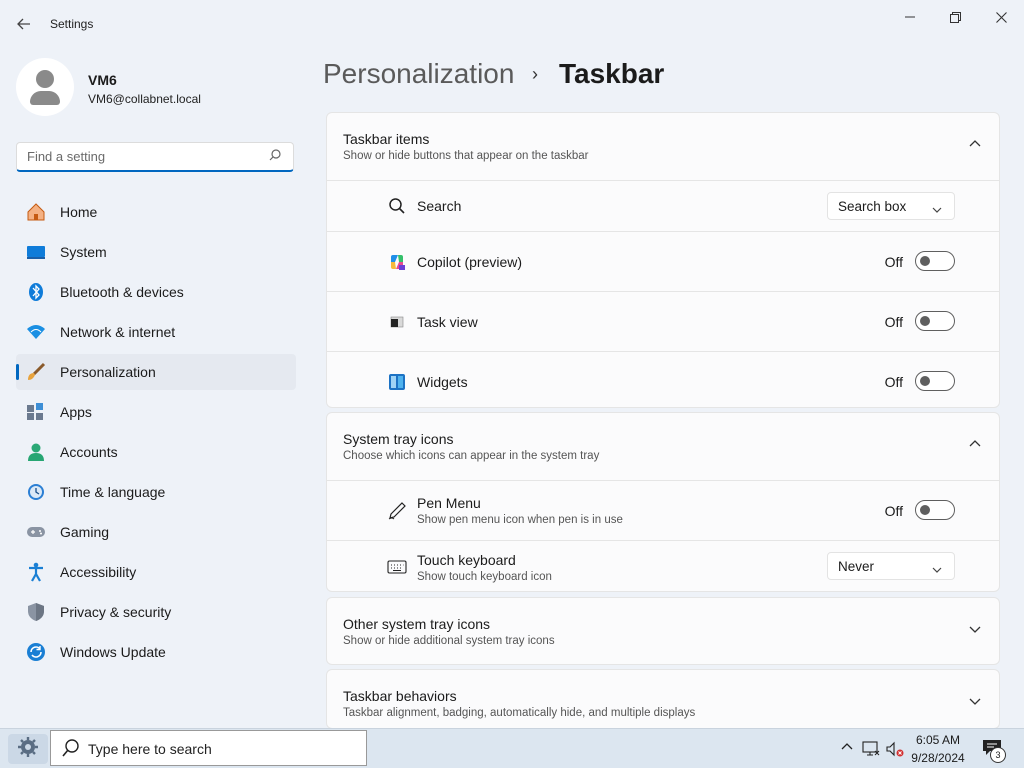 The width and height of the screenshot is (1024, 768). What do you see at coordinates (400, 696) in the screenshot?
I see `section-title: Taskbar behaviors` at bounding box center [400, 696].